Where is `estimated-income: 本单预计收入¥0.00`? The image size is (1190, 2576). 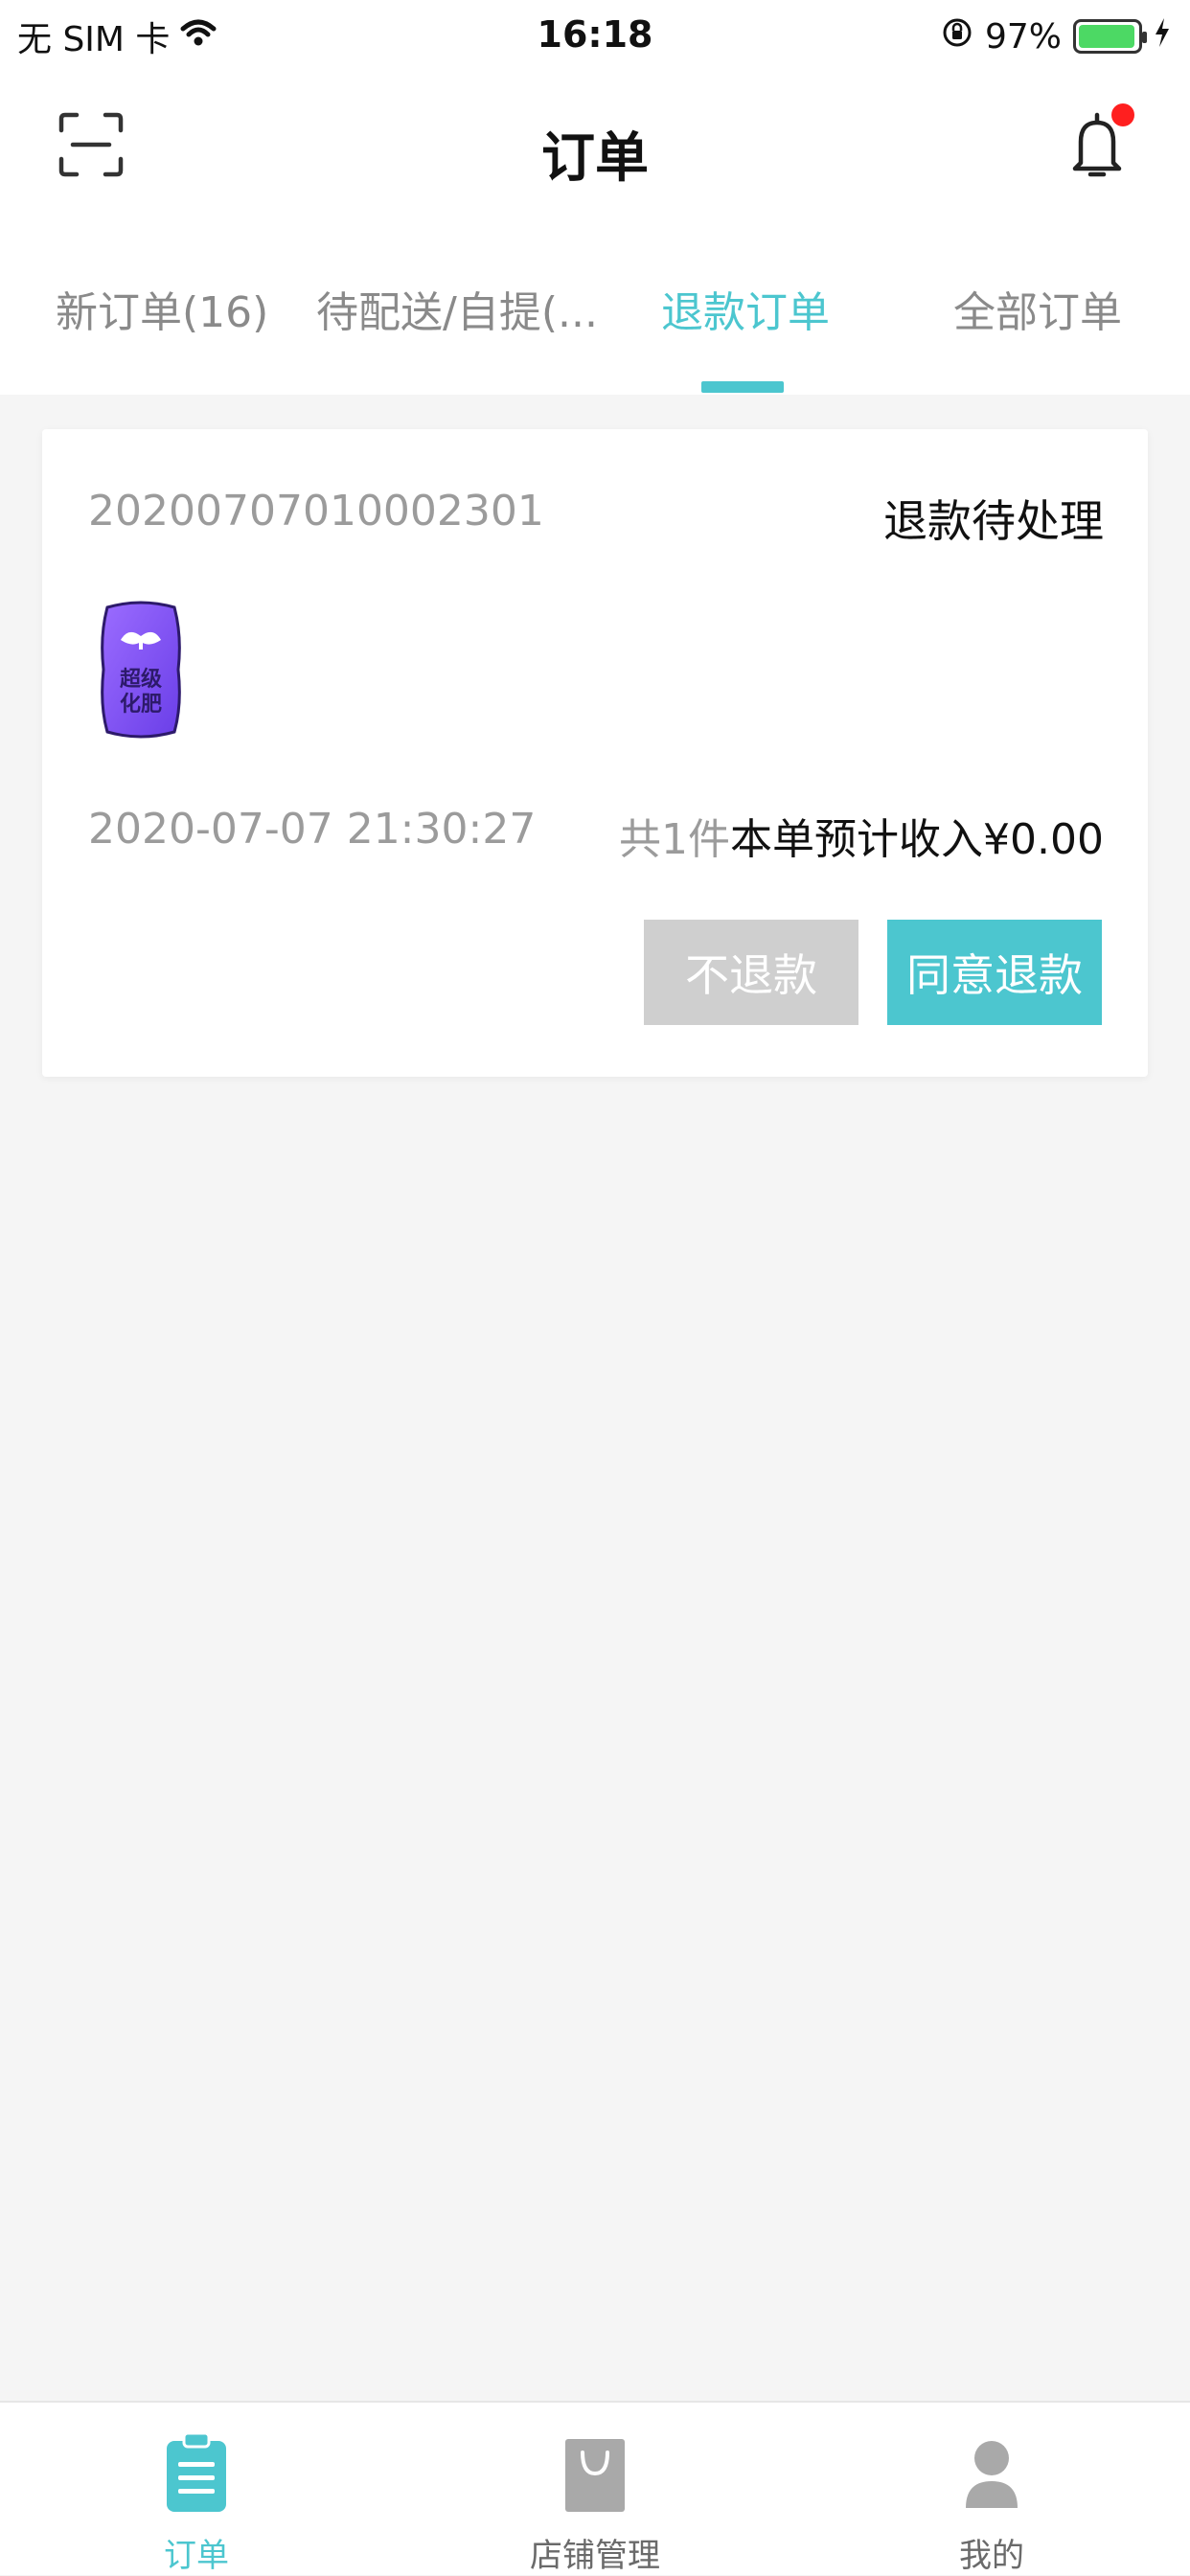 estimated-income: 本单预计收入¥0.00 is located at coordinates (917, 839).